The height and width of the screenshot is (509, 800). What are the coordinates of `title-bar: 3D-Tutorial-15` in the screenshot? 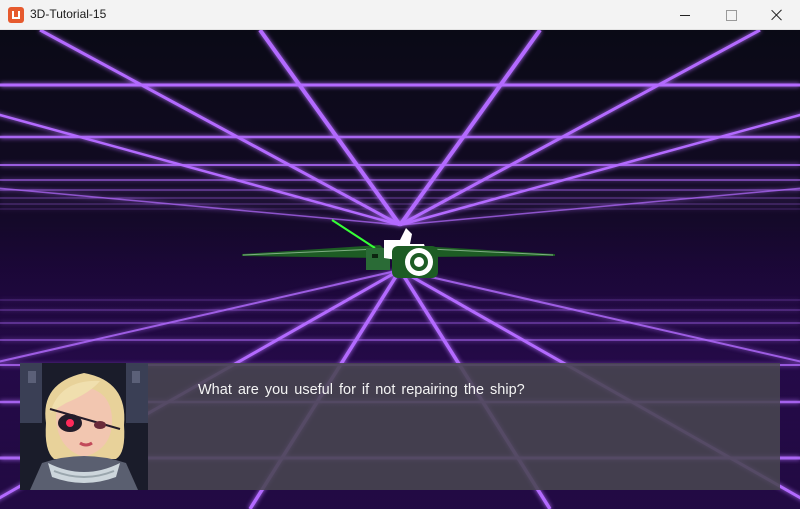 It's located at (400, 15).